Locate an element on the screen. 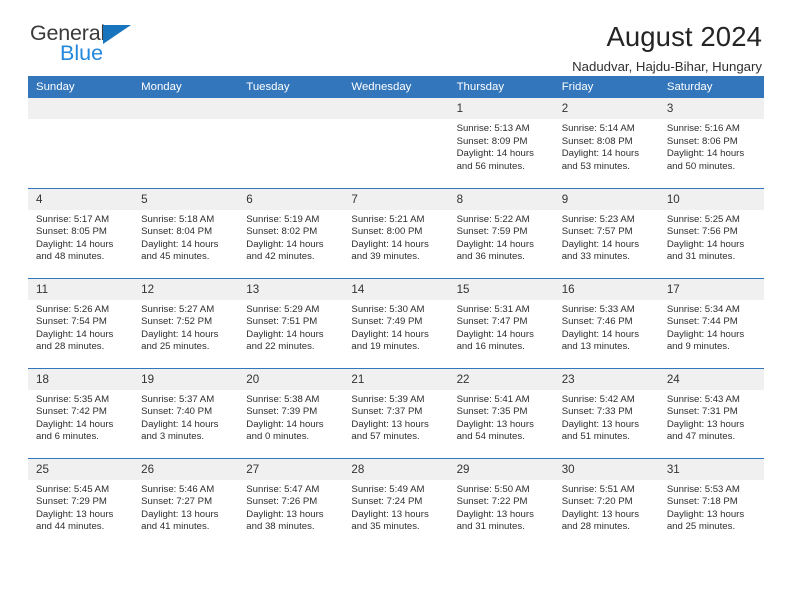  day-number: 10 is located at coordinates (711, 199).